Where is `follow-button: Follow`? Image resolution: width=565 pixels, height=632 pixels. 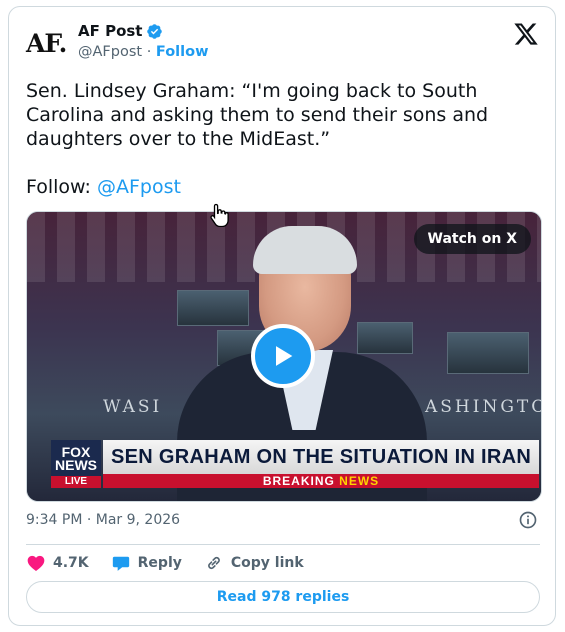
follow-button: Follow is located at coordinates (182, 52).